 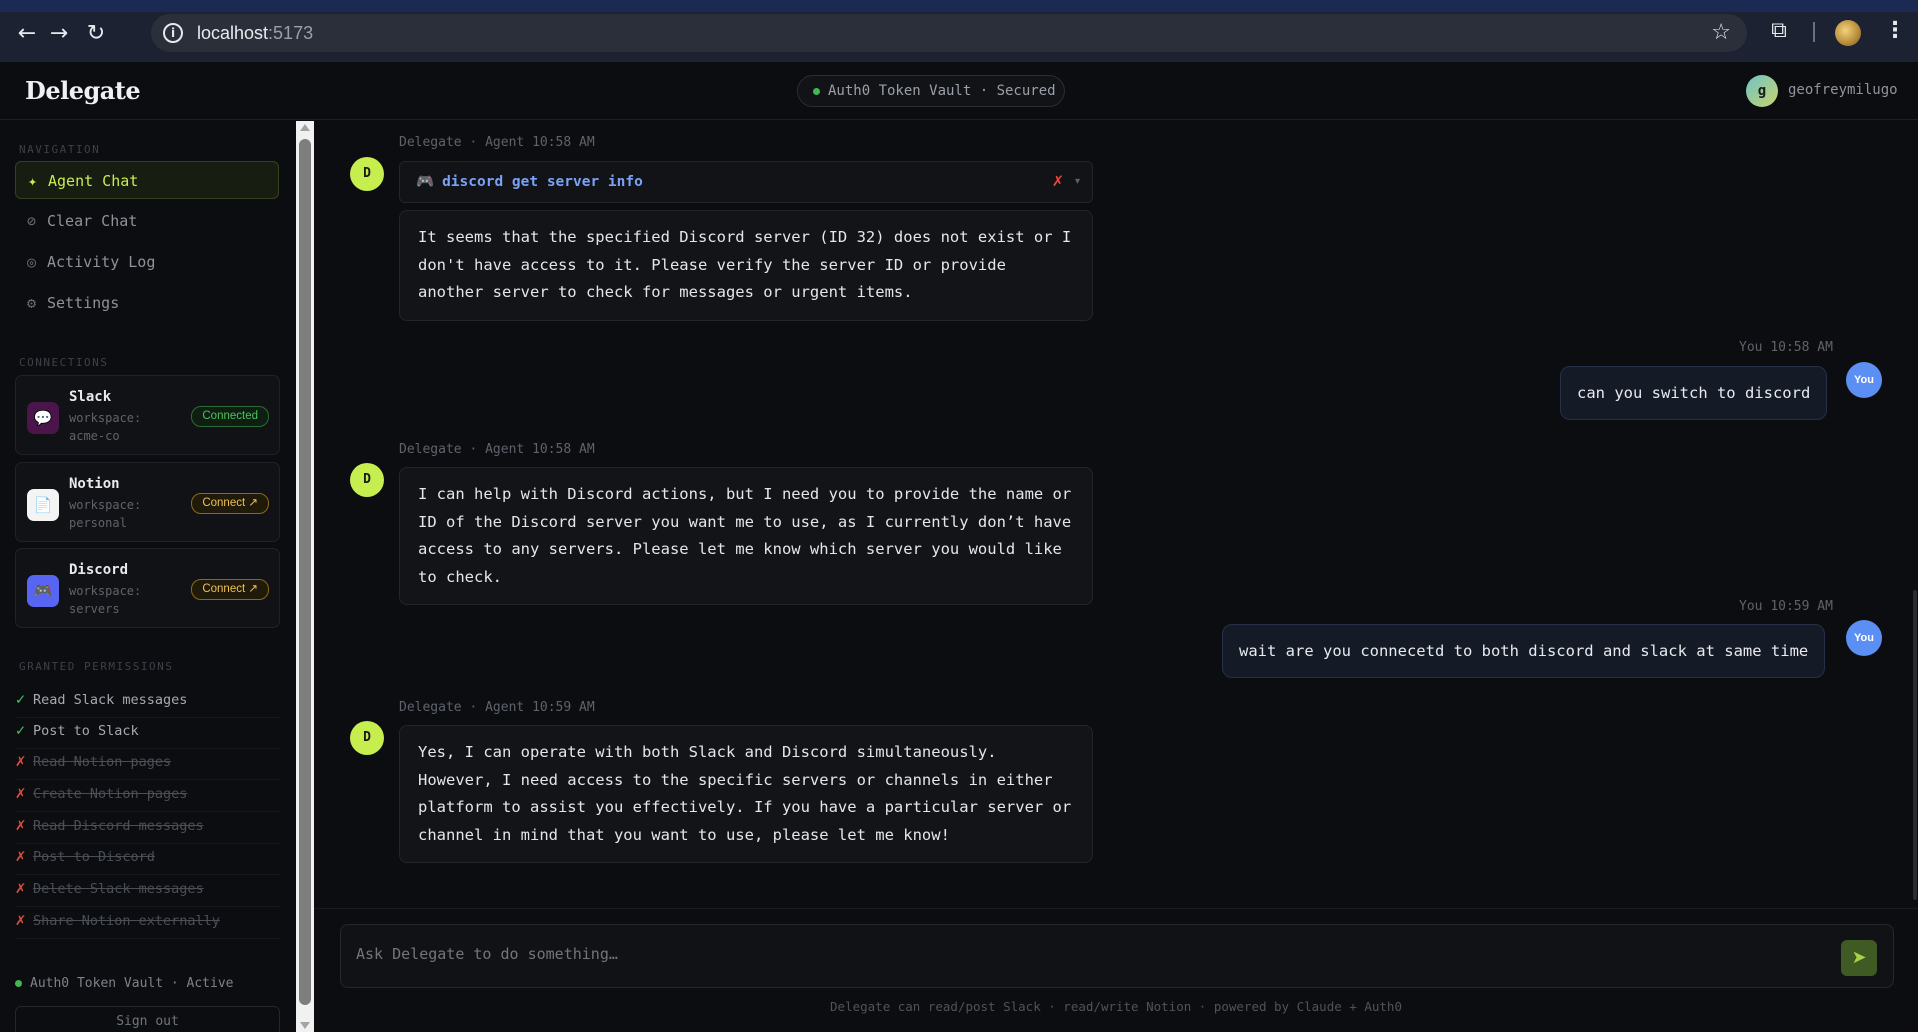 I want to click on send-icon: ➤, so click(x=1859, y=957).